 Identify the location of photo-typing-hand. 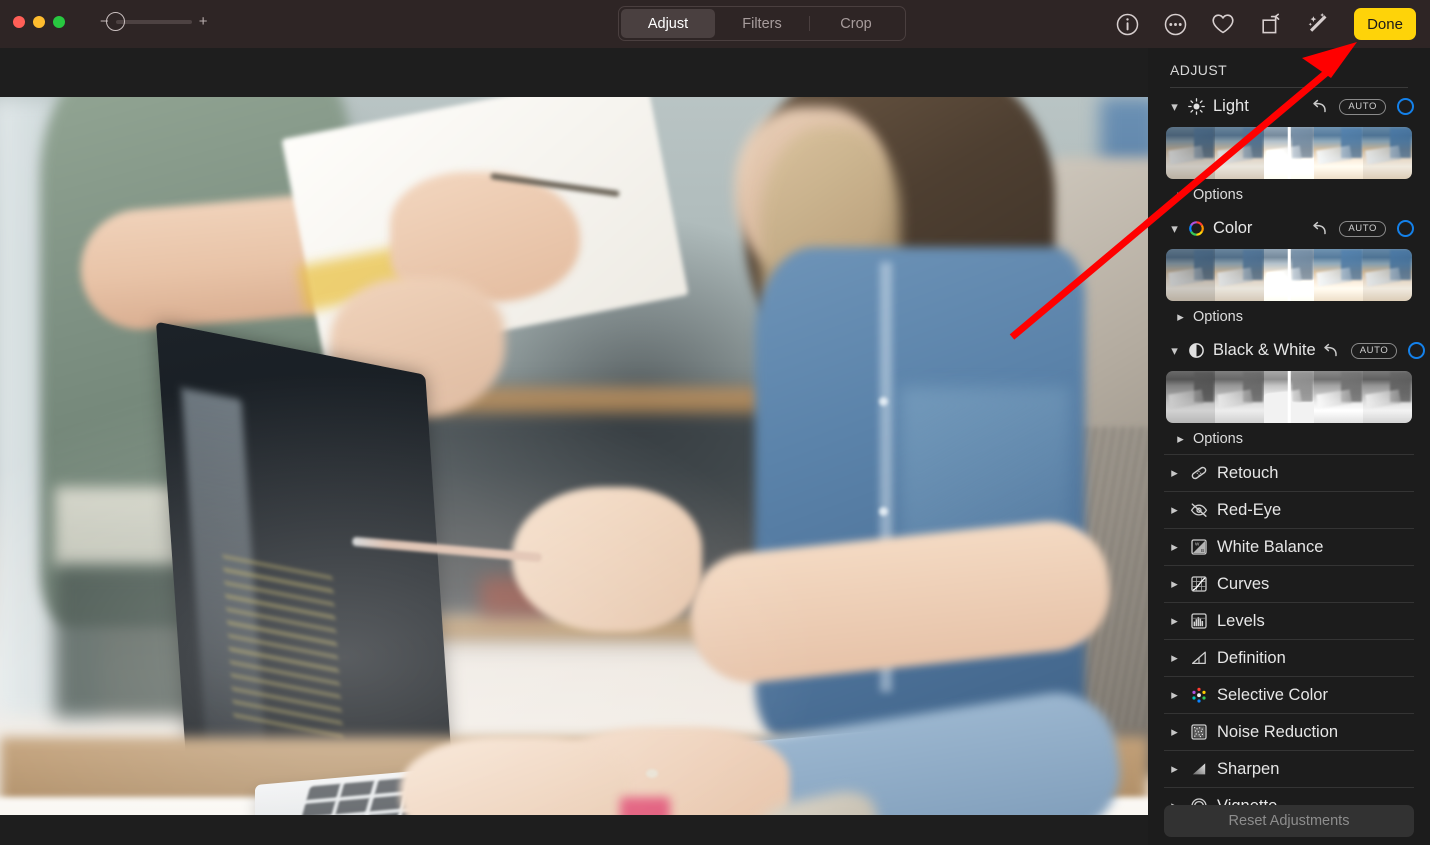
(515, 776).